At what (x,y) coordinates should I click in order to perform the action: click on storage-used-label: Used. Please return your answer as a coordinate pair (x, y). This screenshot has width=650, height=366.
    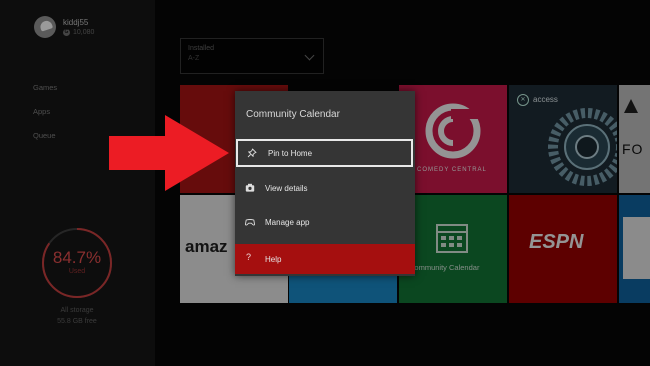
    Looking at the image, I should click on (77, 271).